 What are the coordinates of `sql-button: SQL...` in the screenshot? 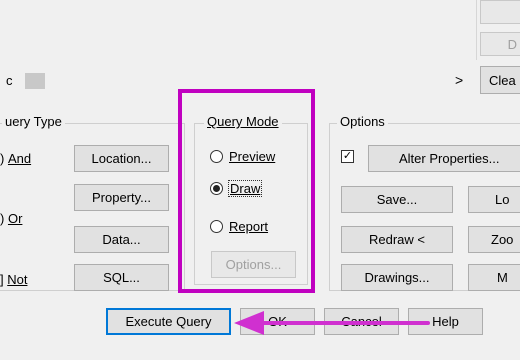 It's located at (121, 277).